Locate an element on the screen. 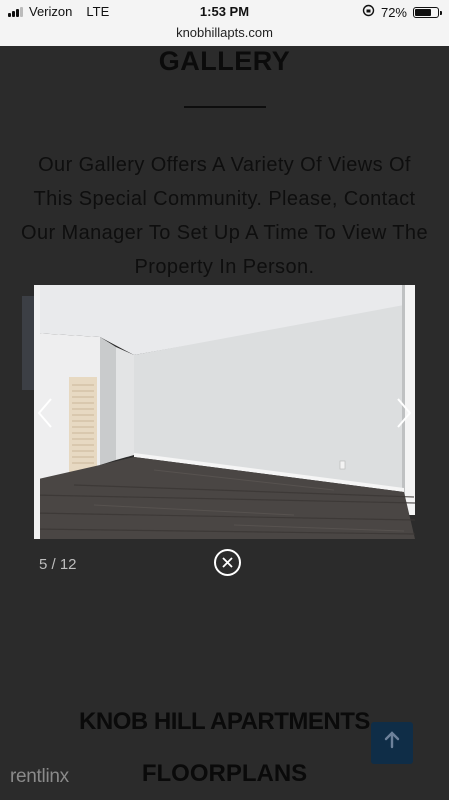 This screenshot has height=800, width=449. scroll-to-top-button is located at coordinates (392, 743).